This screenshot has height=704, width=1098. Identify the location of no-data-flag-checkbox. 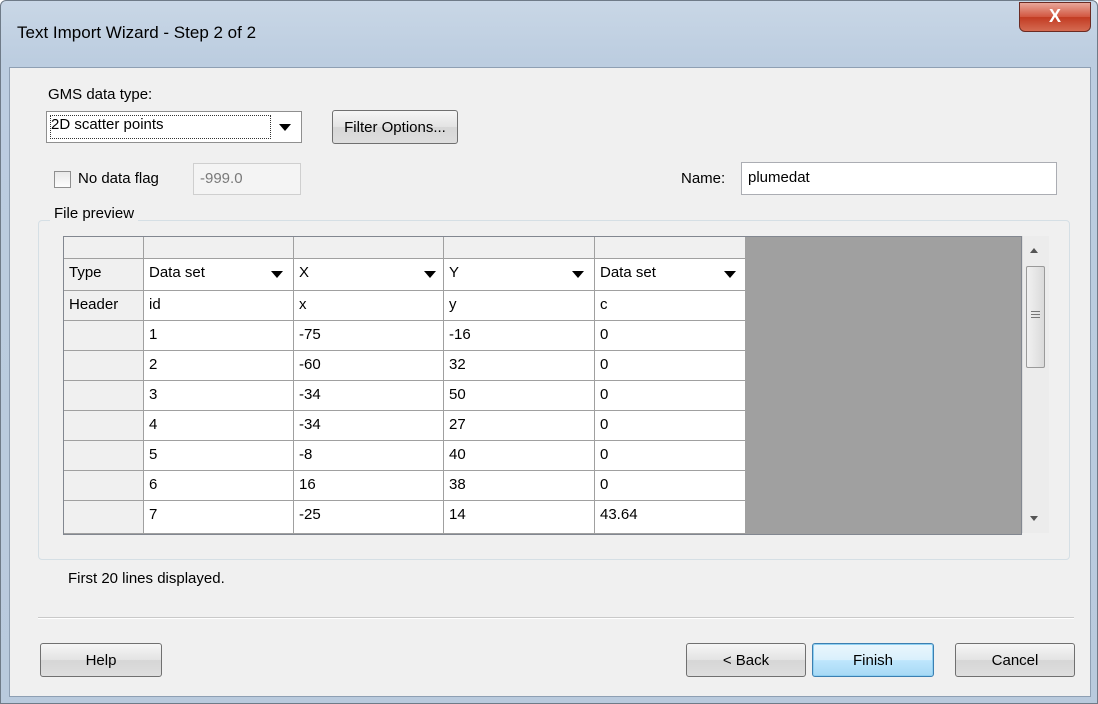
(62, 179).